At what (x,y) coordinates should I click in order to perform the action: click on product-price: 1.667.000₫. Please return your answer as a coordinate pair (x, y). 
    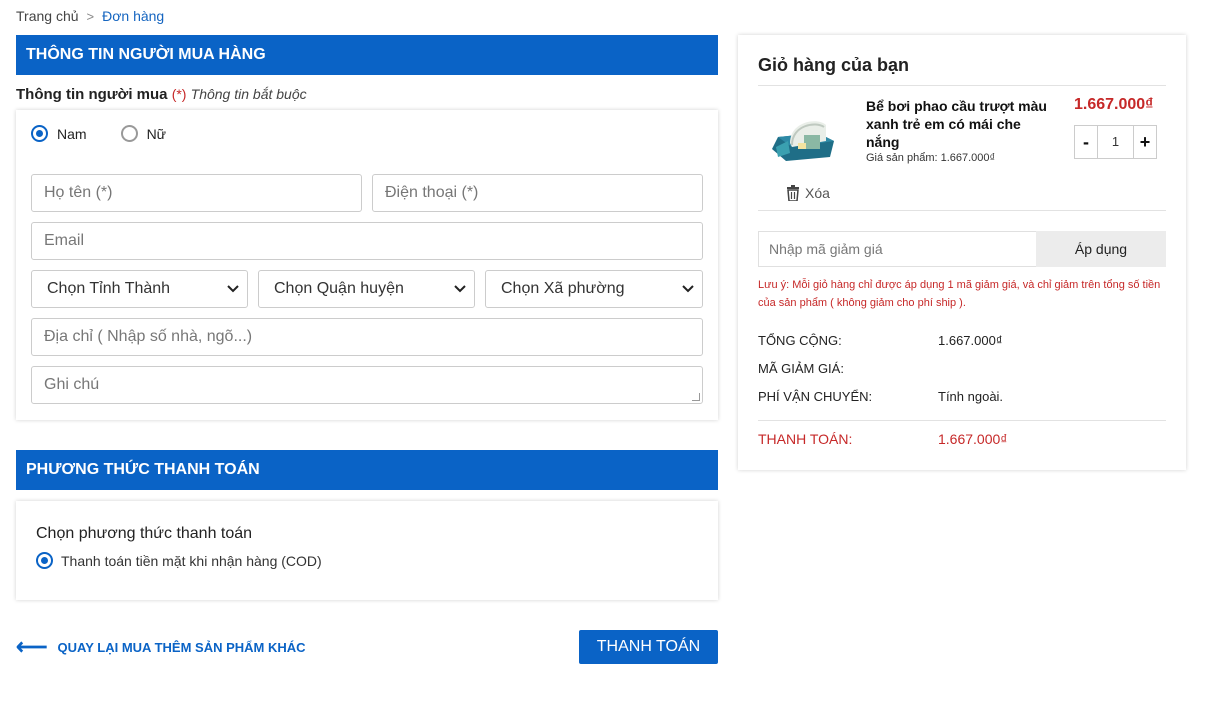
    Looking at the image, I should click on (1114, 104).